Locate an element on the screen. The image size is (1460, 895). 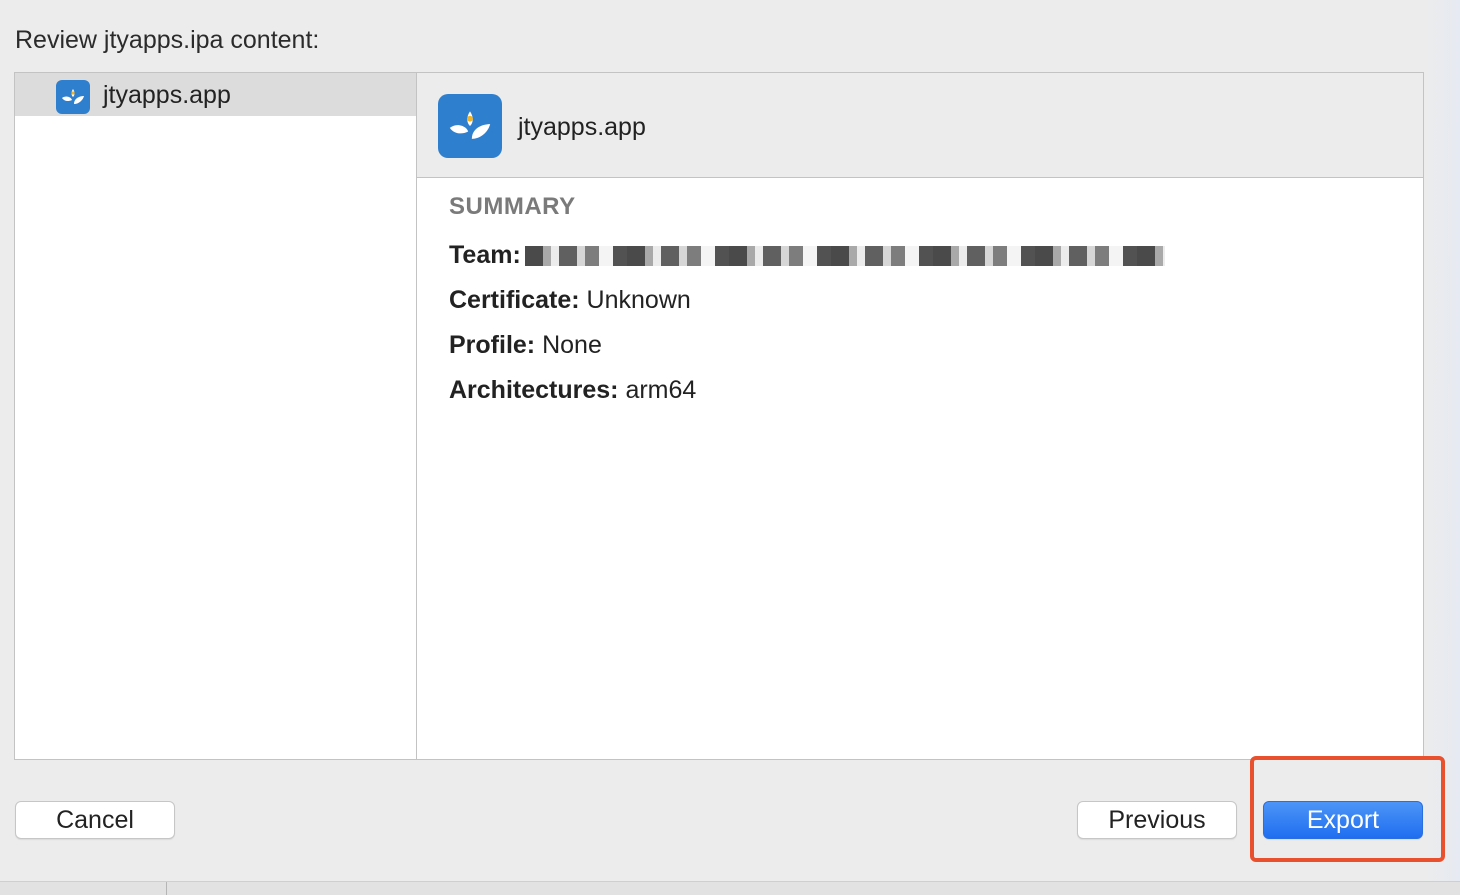
summary-heading: SUMMARY is located at coordinates (512, 206).